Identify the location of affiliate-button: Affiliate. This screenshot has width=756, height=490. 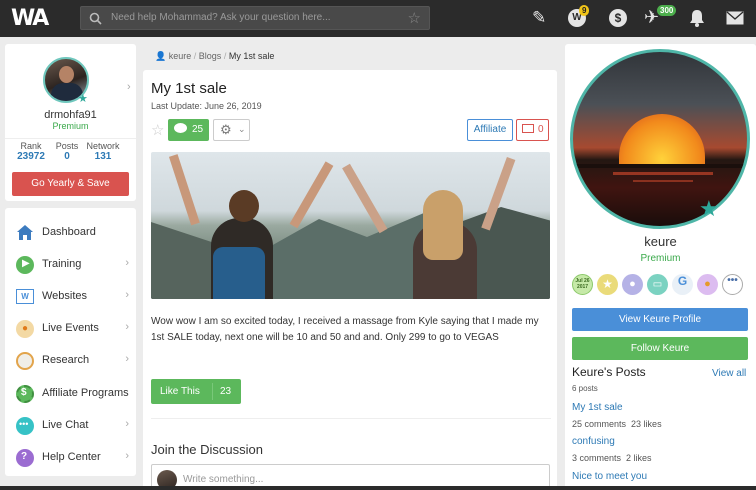
(490, 130).